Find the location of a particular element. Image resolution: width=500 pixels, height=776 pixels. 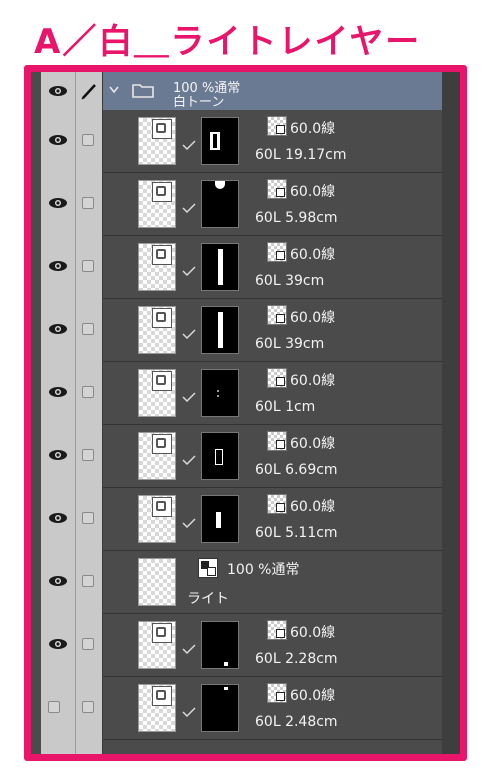

layer-info: 60L 6.69cm is located at coordinates (296, 470).